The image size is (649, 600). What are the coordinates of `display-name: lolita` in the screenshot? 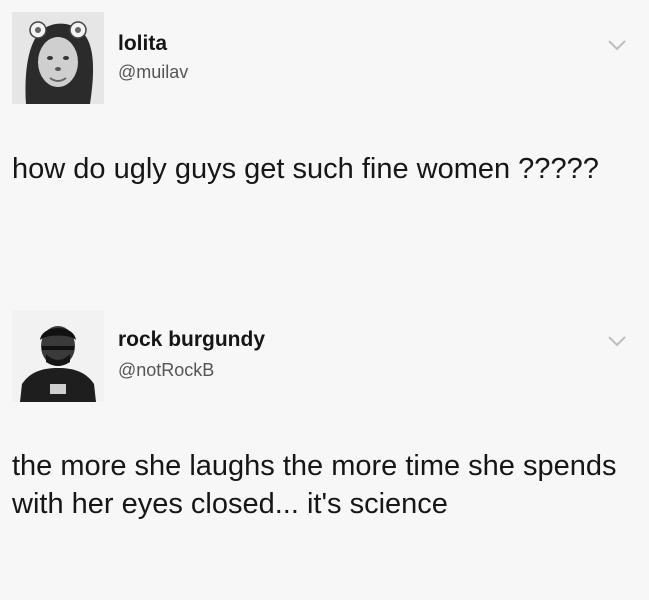 It's located at (142, 44).